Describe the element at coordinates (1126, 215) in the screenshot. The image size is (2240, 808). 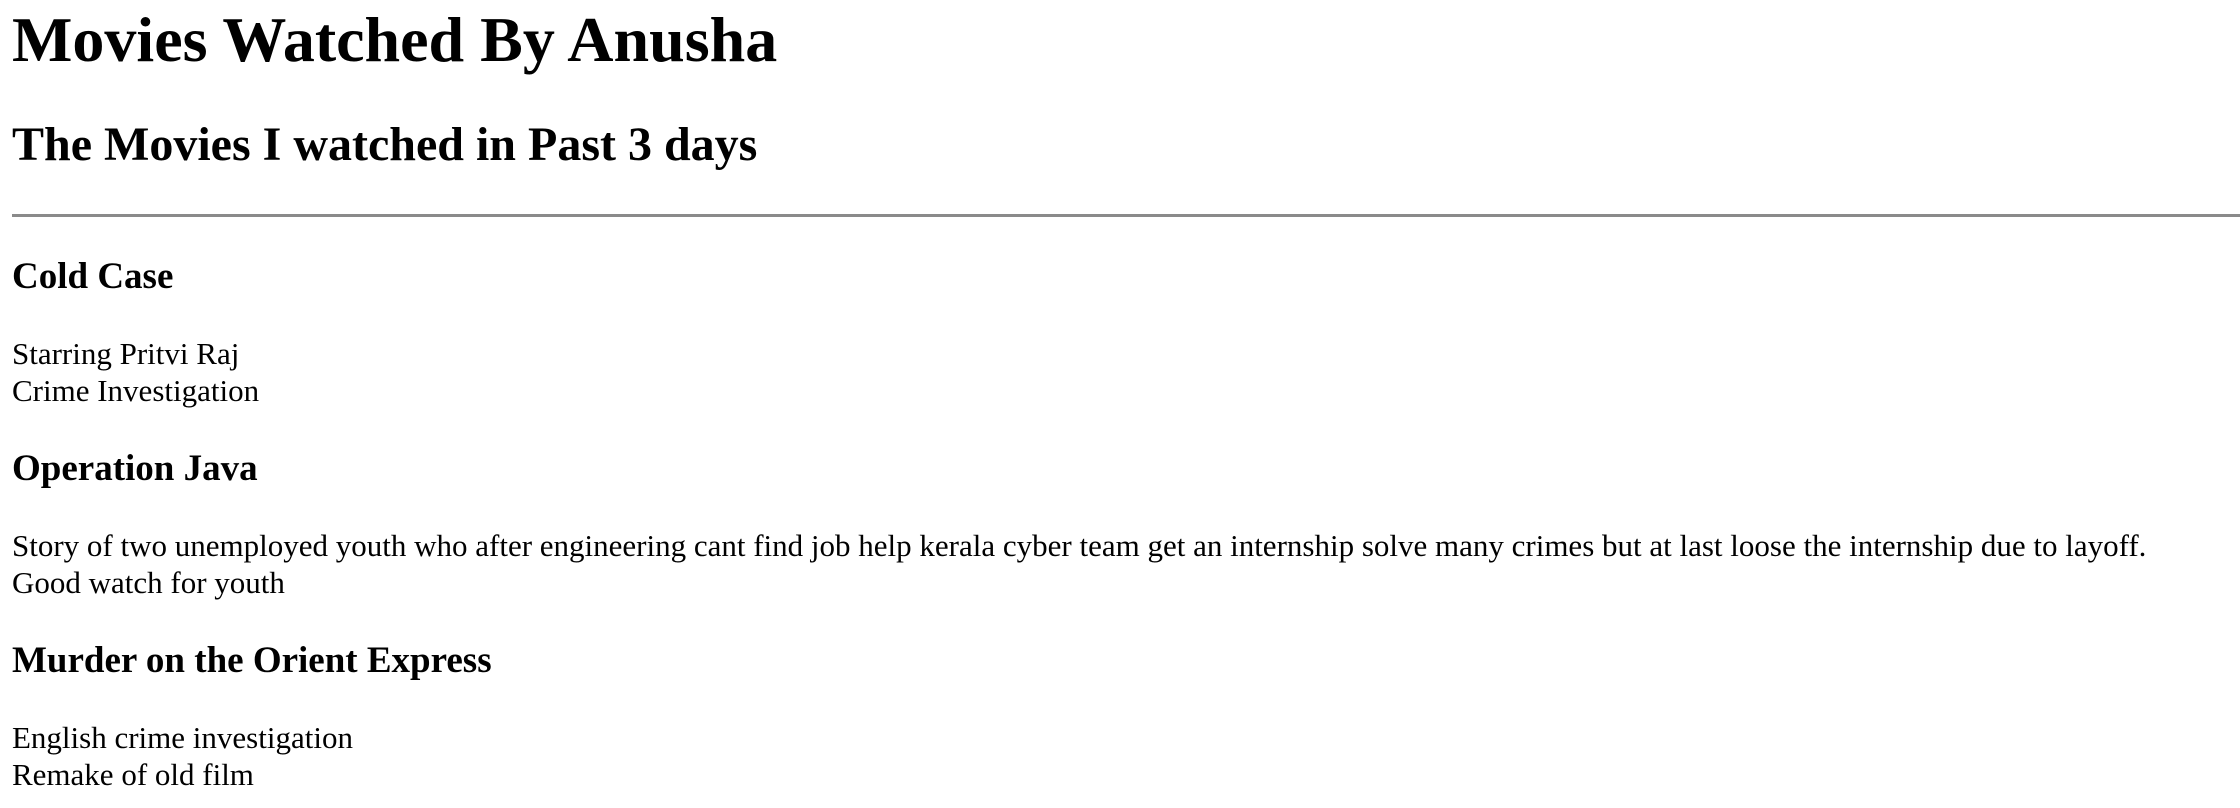
I see `divider` at that location.